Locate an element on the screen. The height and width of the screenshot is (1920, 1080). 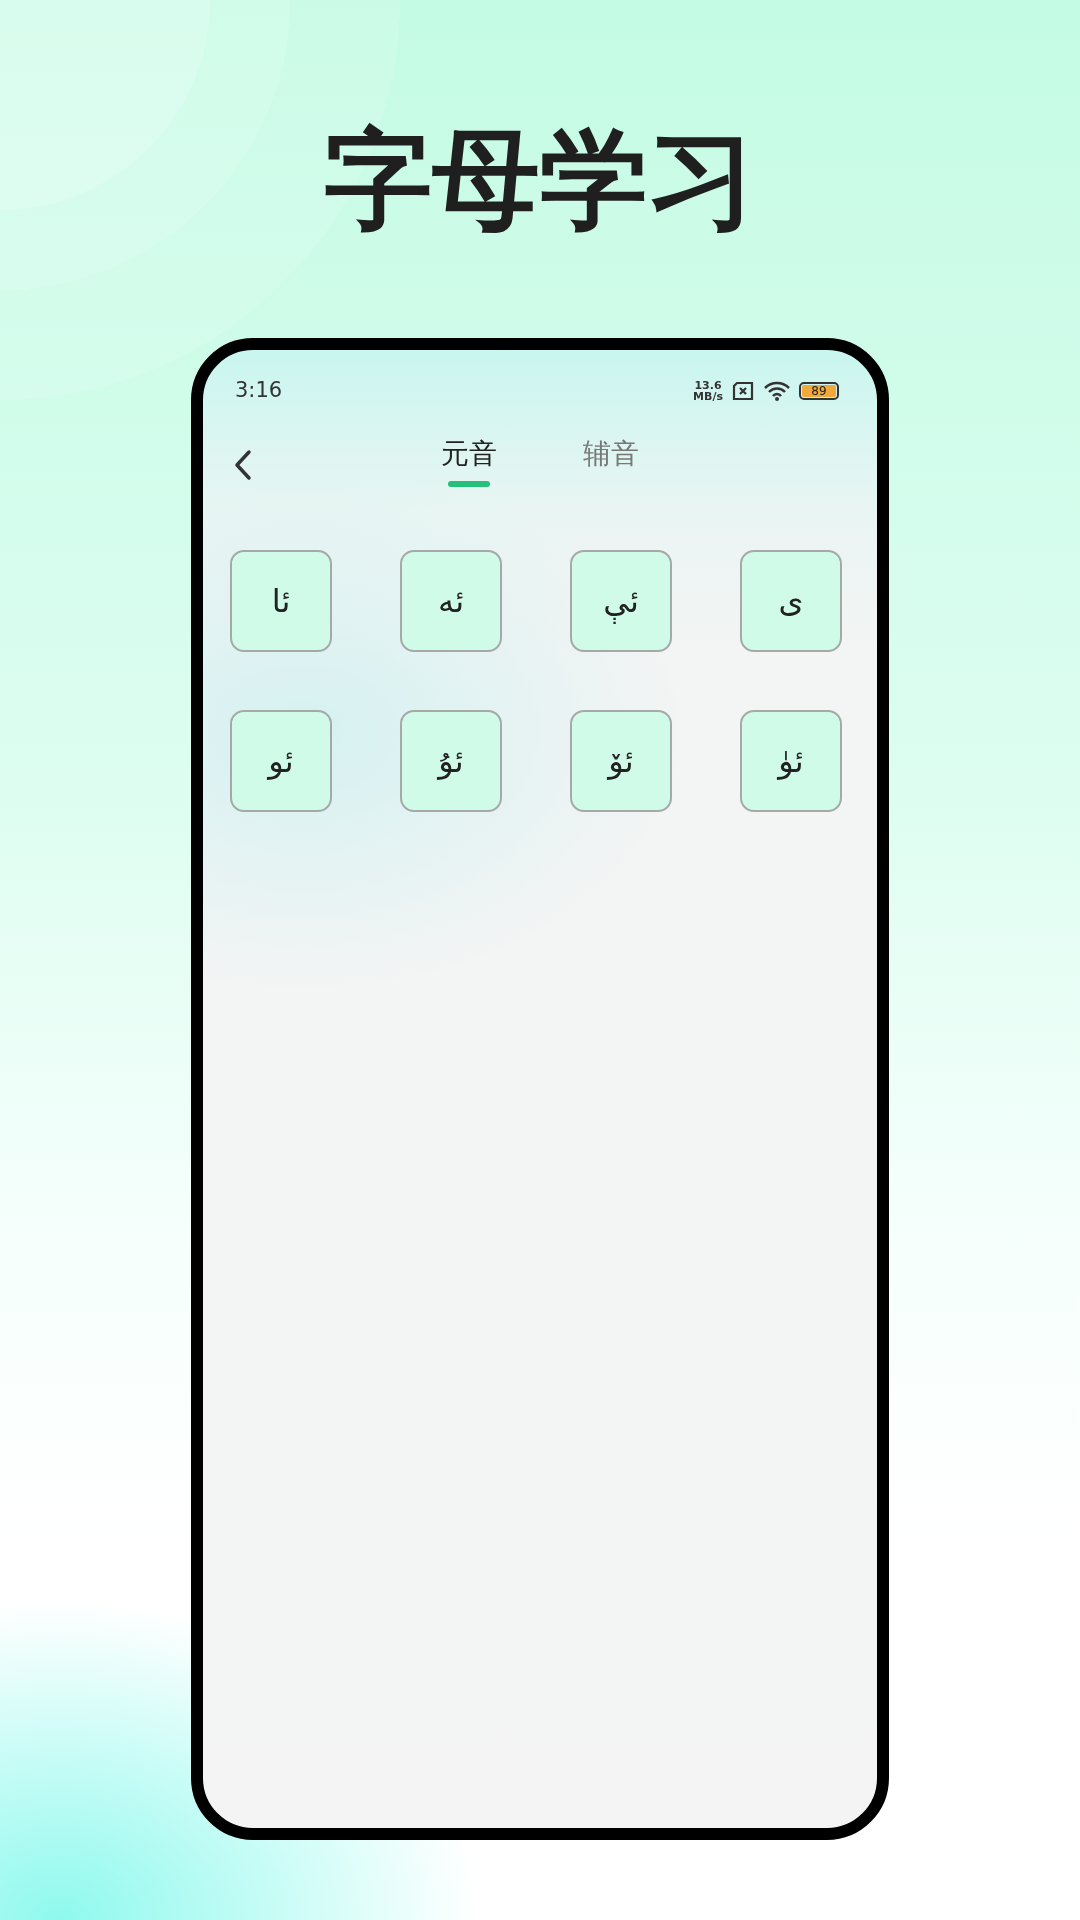
sim-card-icon is located at coordinates (743, 391).